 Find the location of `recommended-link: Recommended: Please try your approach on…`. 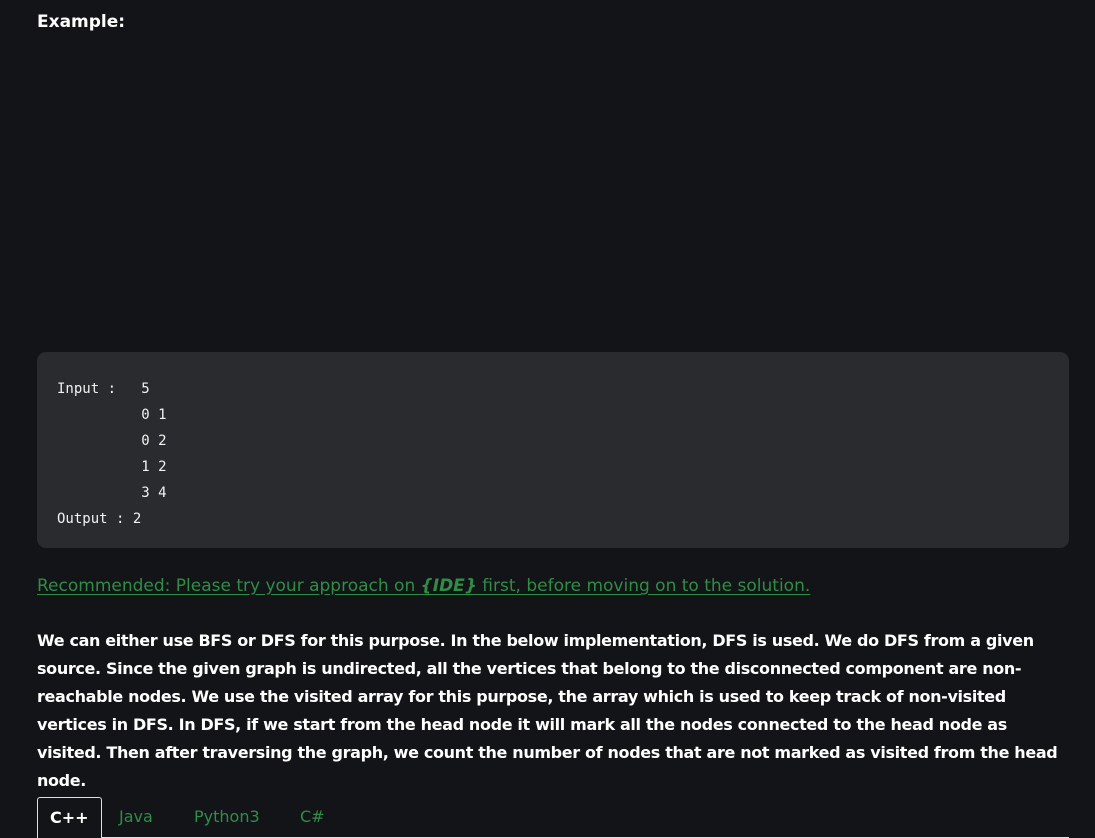

recommended-link: Recommended: Please try your approach on… is located at coordinates (423, 586).